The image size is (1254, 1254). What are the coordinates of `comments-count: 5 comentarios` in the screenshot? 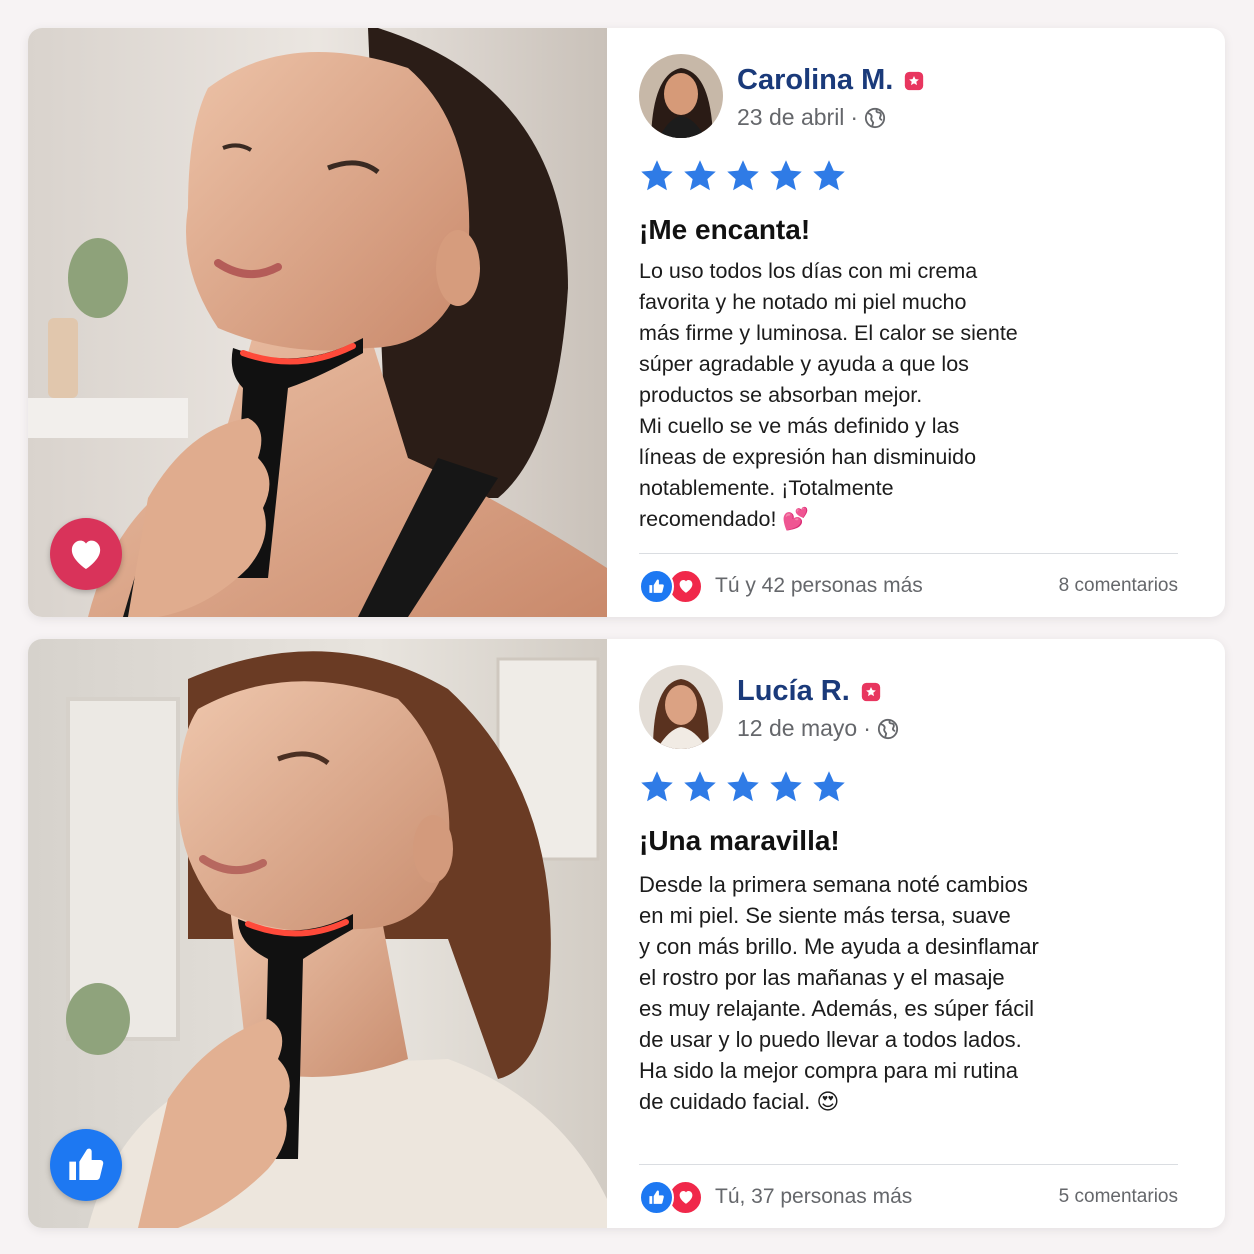 It's located at (1118, 1197).